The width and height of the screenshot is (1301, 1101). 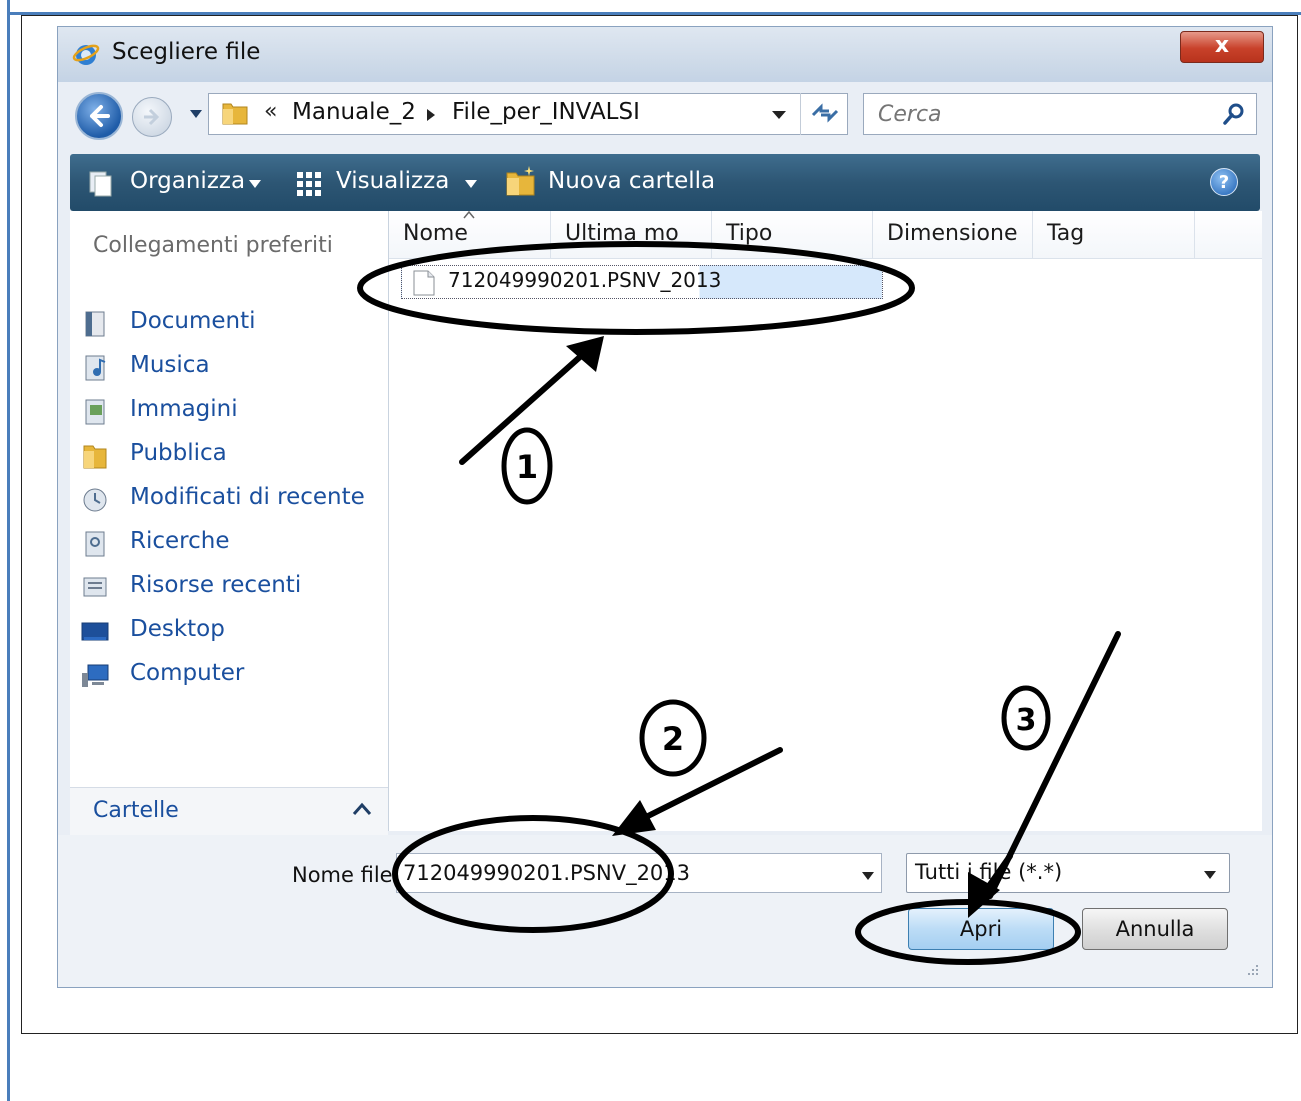 What do you see at coordinates (631, 181) in the screenshot?
I see `new-folder-button: Nuova cartella` at bounding box center [631, 181].